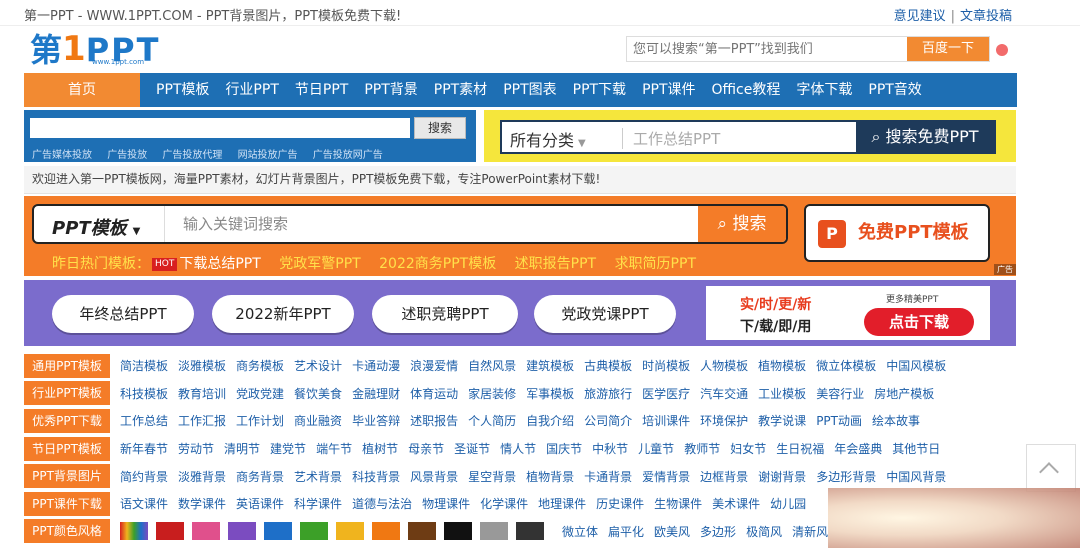 The image size is (1080, 548). I want to click on featured-pill: 党政党课PPT, so click(605, 314).